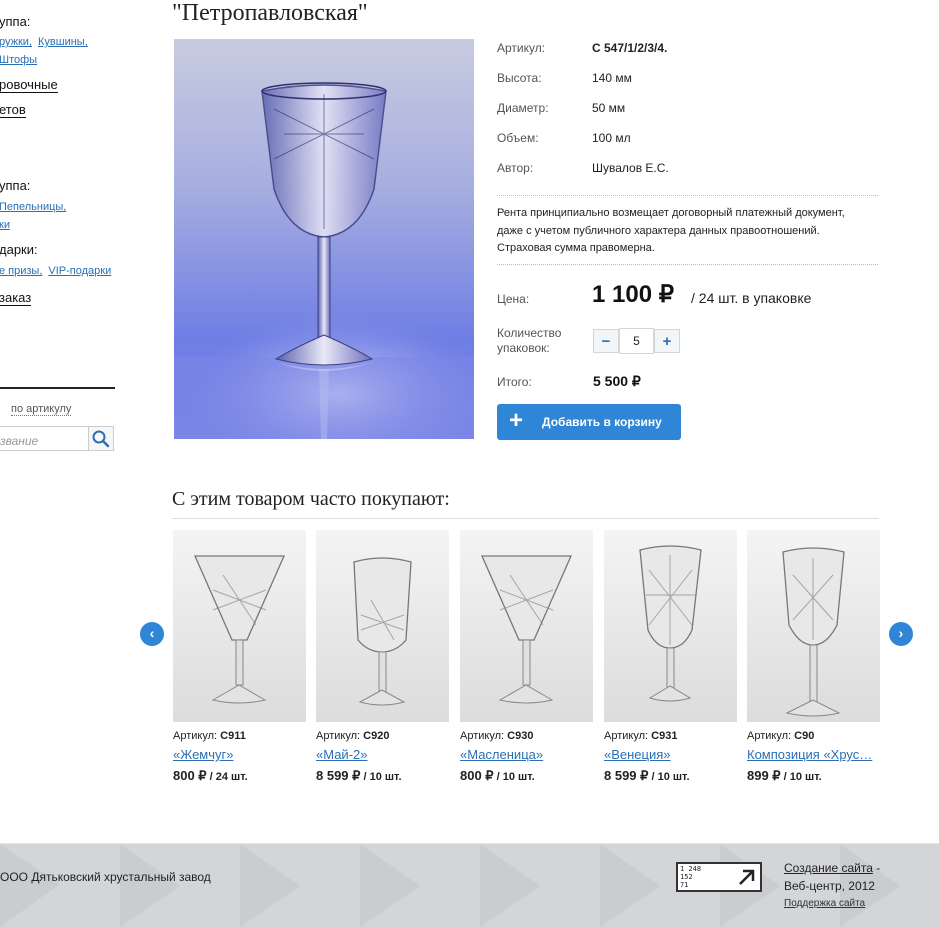  I want to click on sidebar-group2-heading: уппа:, so click(15, 185).